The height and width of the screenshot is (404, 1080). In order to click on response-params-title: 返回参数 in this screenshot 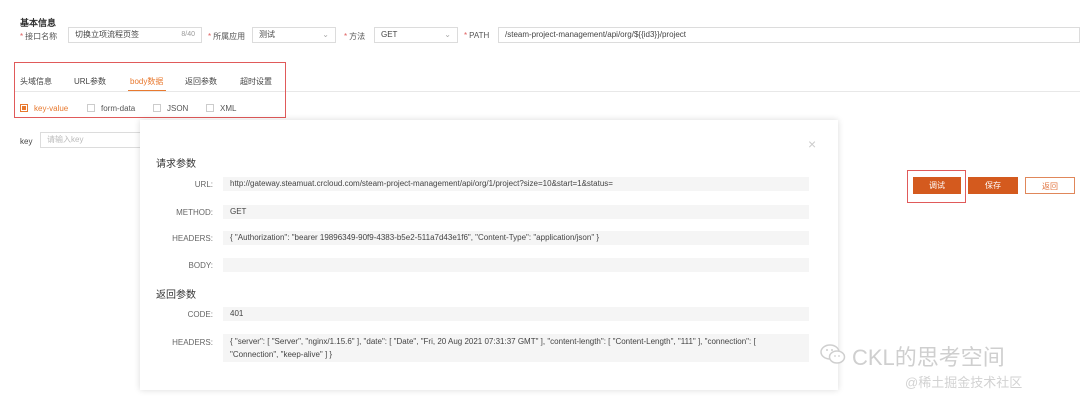, I will do `click(176, 295)`.